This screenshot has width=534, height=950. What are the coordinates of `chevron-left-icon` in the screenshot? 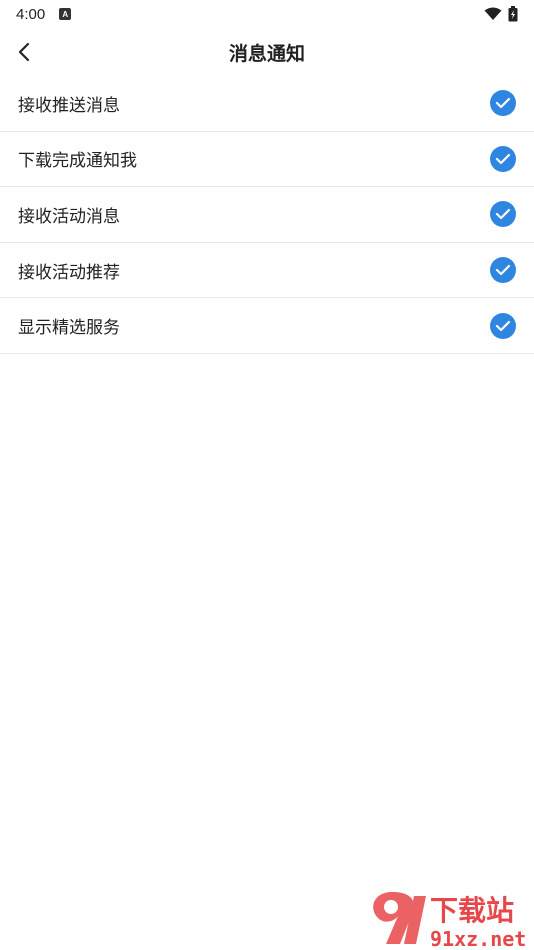 It's located at (24, 52).